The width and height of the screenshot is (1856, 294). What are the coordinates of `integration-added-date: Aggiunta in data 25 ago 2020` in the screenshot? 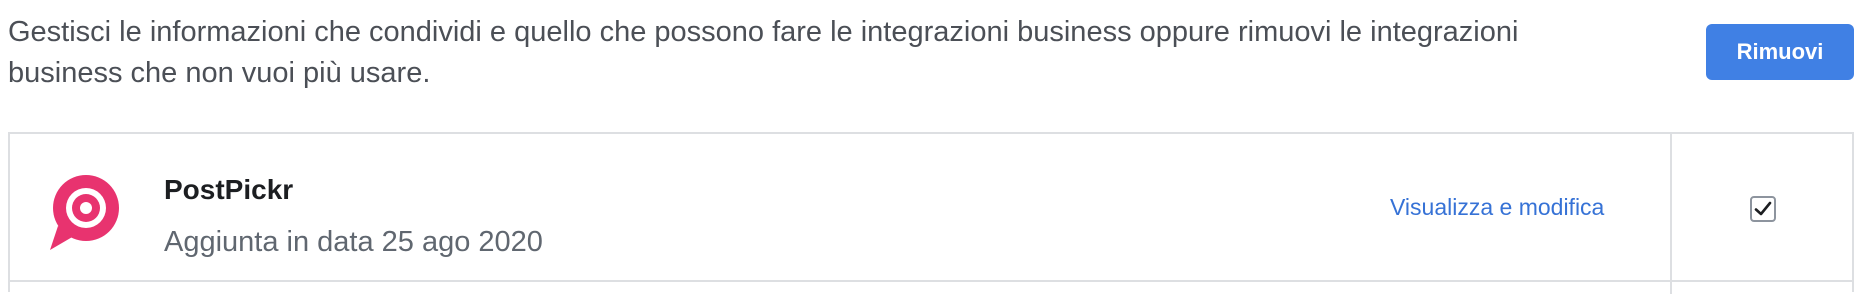 It's located at (353, 242).